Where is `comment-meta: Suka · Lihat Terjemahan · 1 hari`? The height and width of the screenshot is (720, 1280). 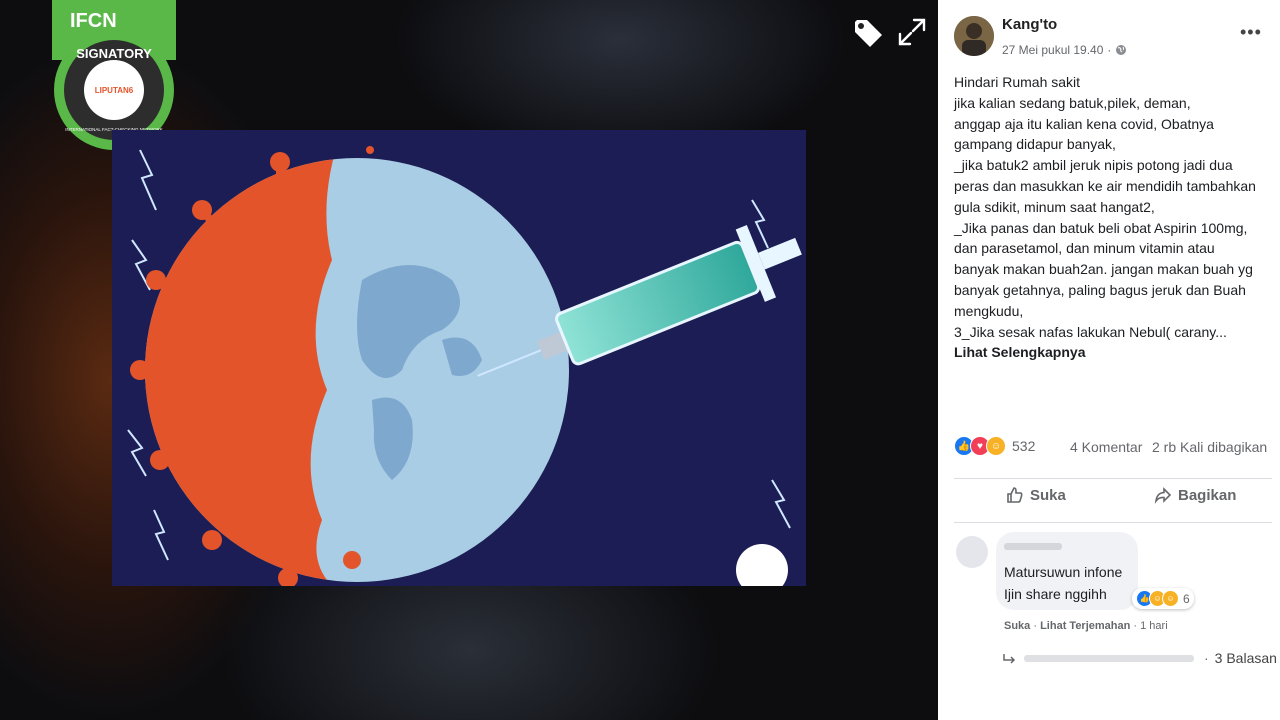 comment-meta: Suka · Lihat Terjemahan · 1 hari is located at coordinates (1086, 626).